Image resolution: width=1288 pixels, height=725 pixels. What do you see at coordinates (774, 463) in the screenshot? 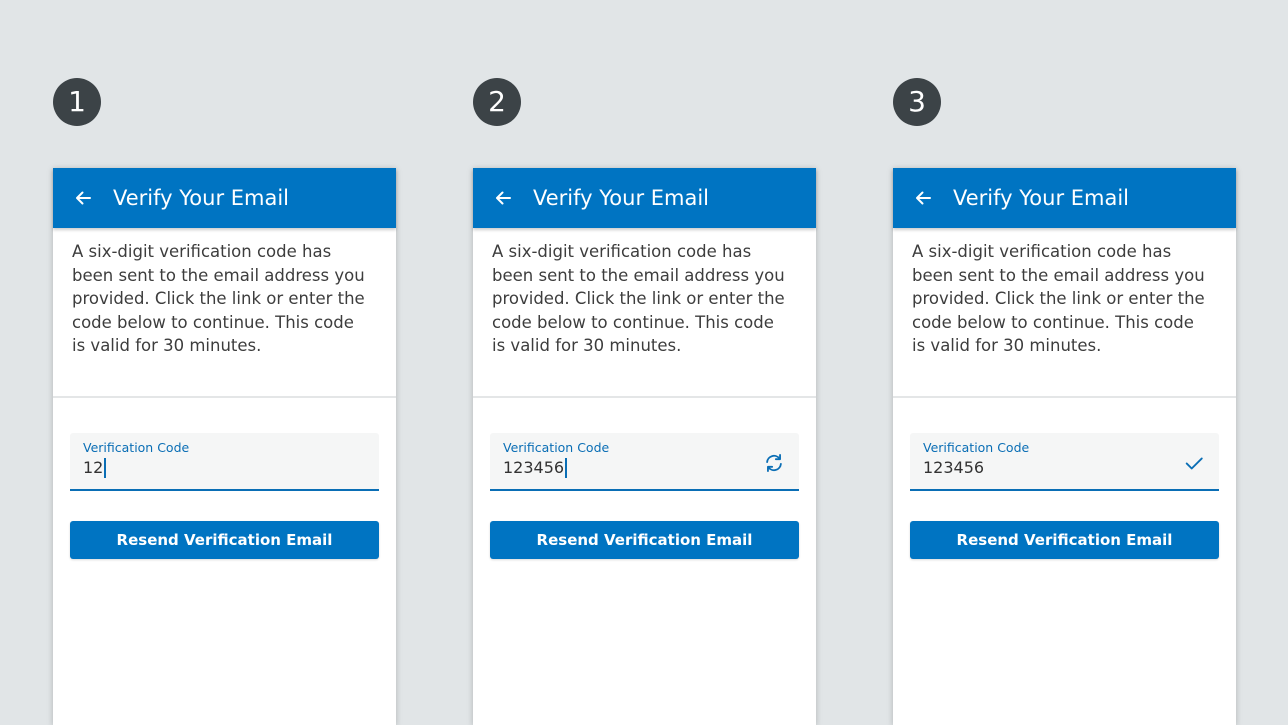
I see `refresh-icon` at bounding box center [774, 463].